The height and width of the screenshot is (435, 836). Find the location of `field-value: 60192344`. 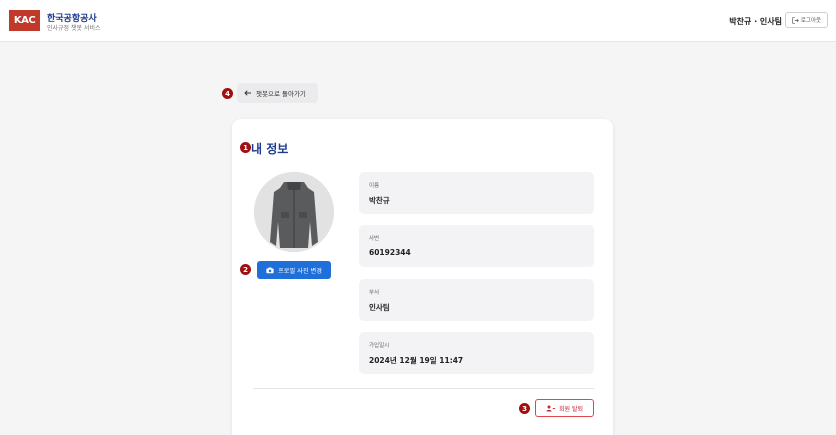

field-value: 60192344 is located at coordinates (390, 252).